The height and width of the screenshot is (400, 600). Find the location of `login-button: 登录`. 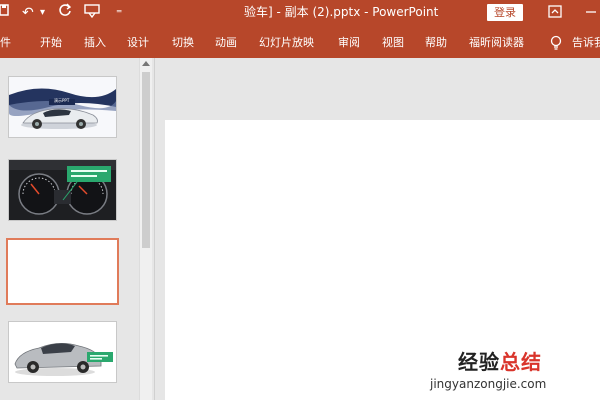

login-button: 登录 is located at coordinates (505, 12).